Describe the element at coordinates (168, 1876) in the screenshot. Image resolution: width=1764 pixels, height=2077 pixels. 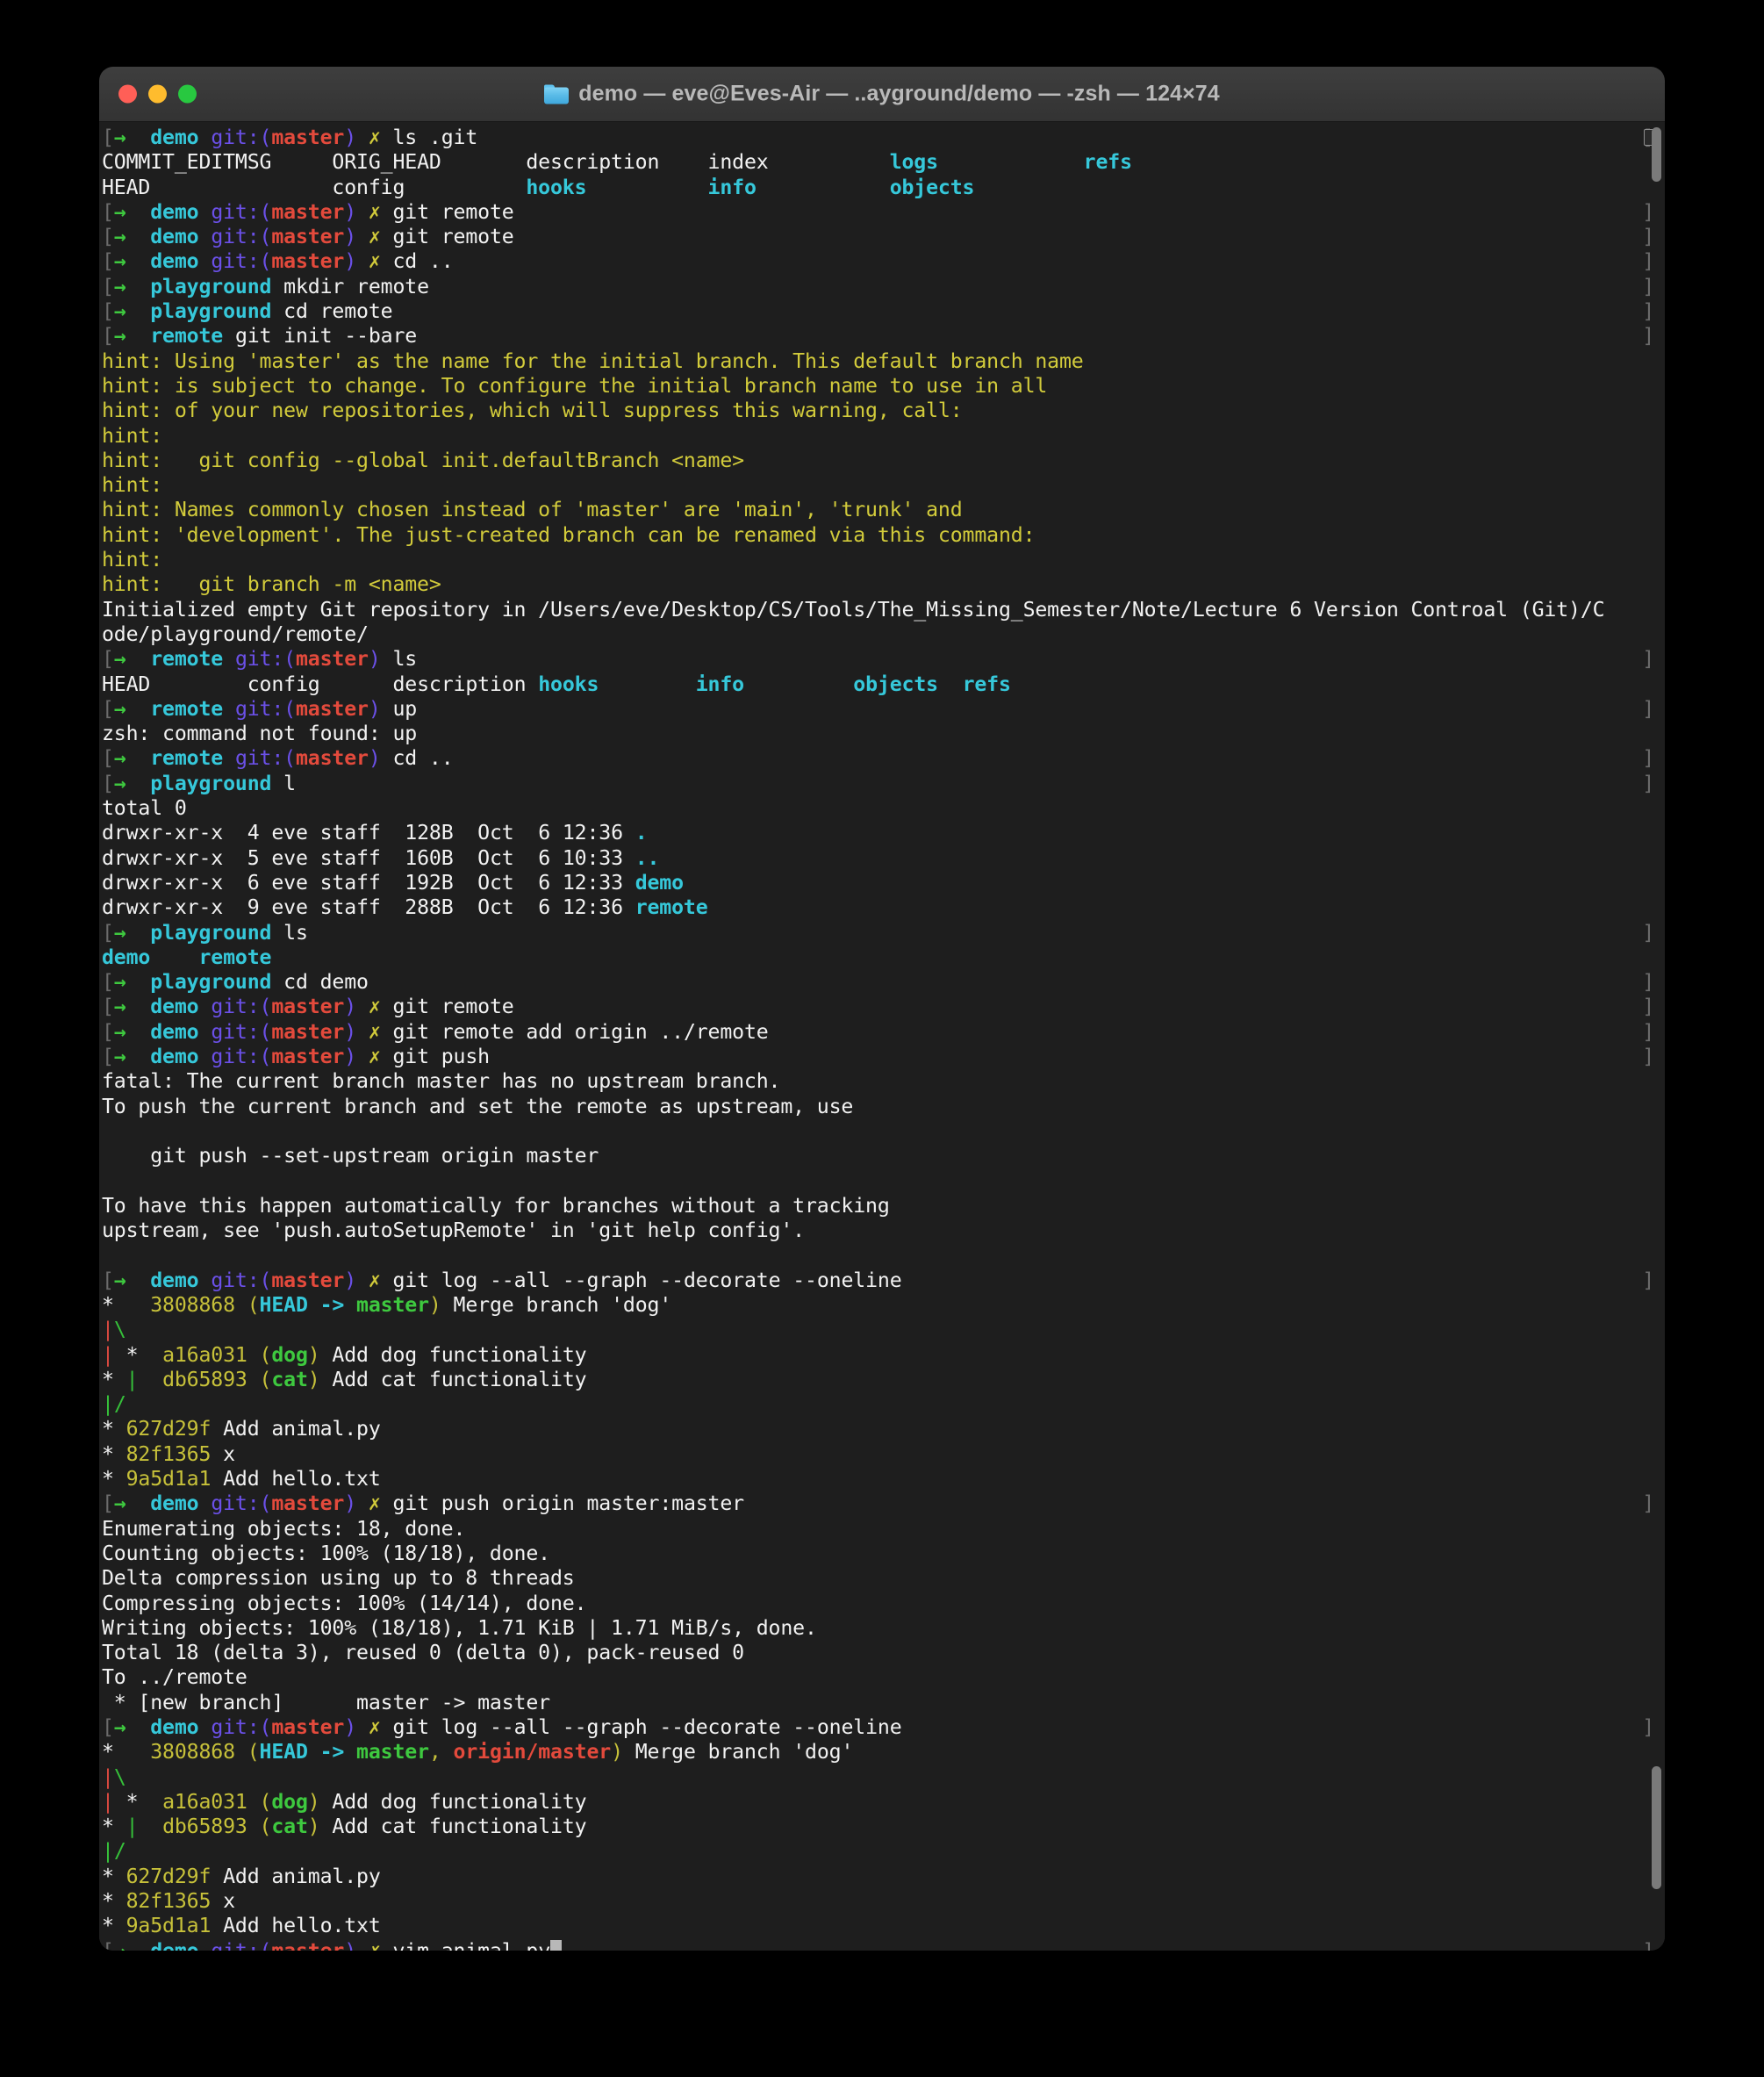
I see `commit-hash: 627d29f` at that location.